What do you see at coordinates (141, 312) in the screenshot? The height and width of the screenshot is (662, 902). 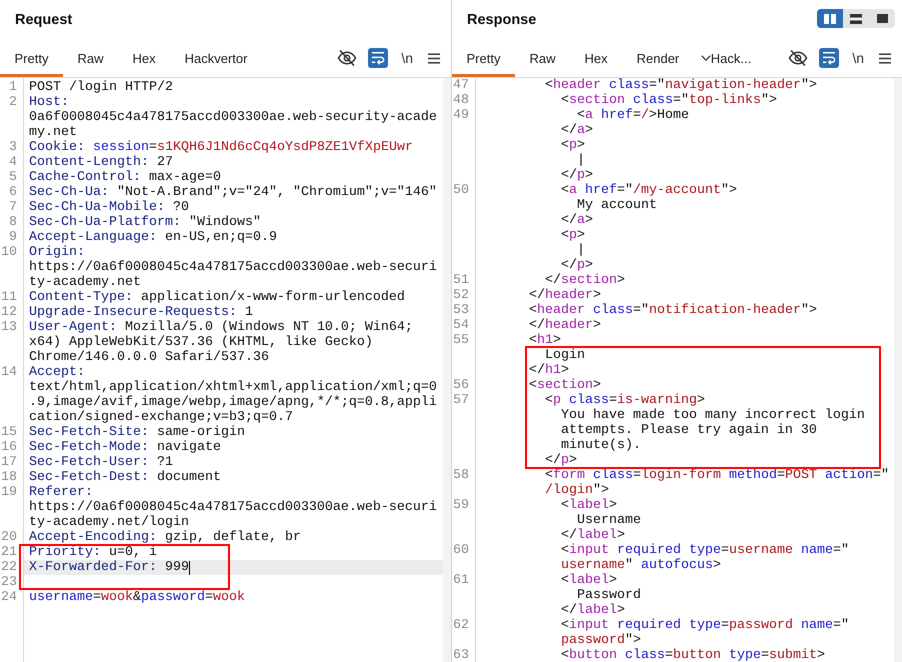 I see `code-line: Upgrade-Insecure-Requests: 1` at bounding box center [141, 312].